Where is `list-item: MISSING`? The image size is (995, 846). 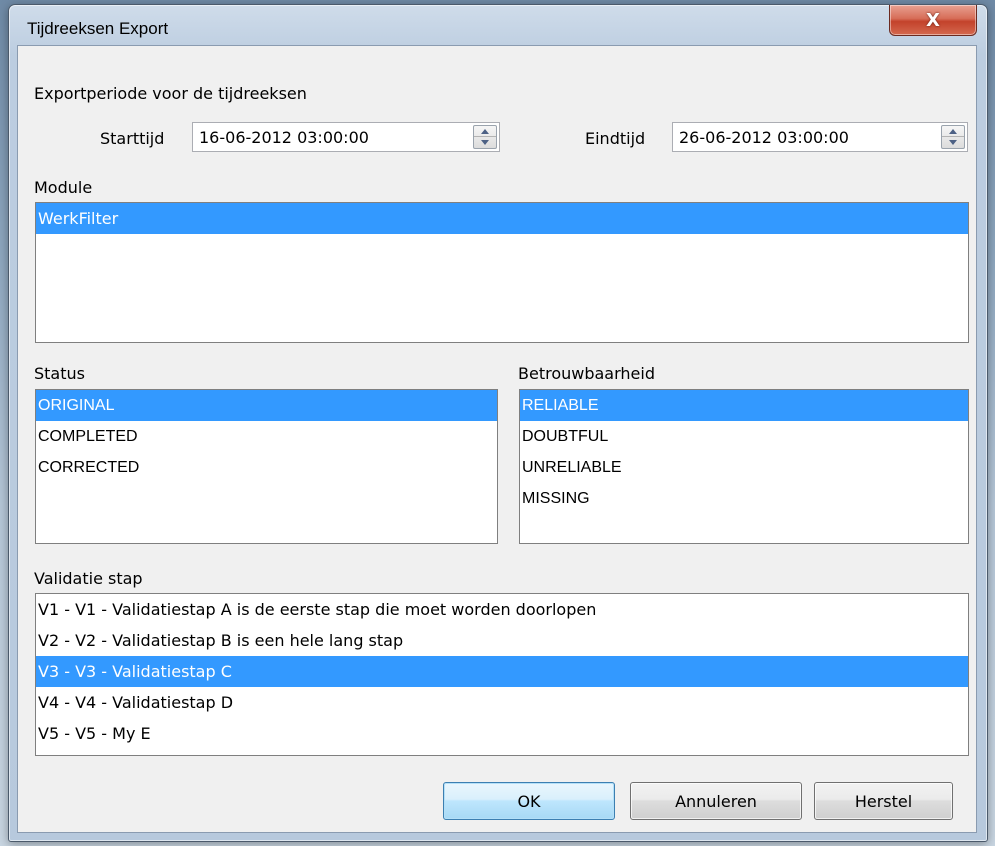 list-item: MISSING is located at coordinates (744, 498).